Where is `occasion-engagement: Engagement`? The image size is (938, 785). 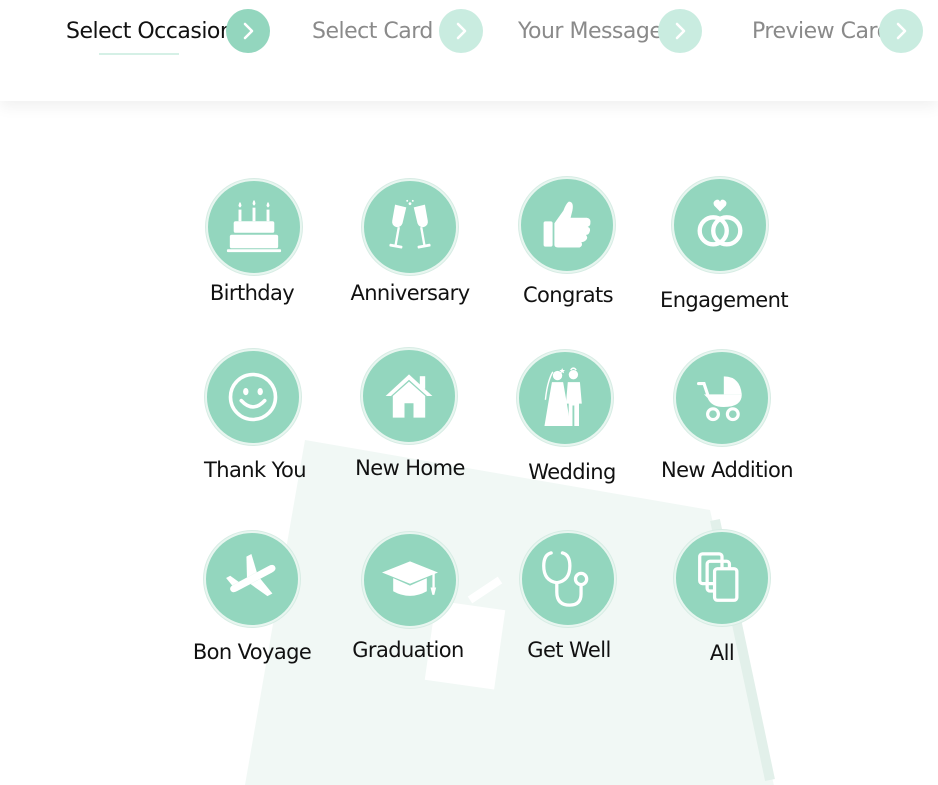
occasion-engagement: Engagement is located at coordinates (720, 250).